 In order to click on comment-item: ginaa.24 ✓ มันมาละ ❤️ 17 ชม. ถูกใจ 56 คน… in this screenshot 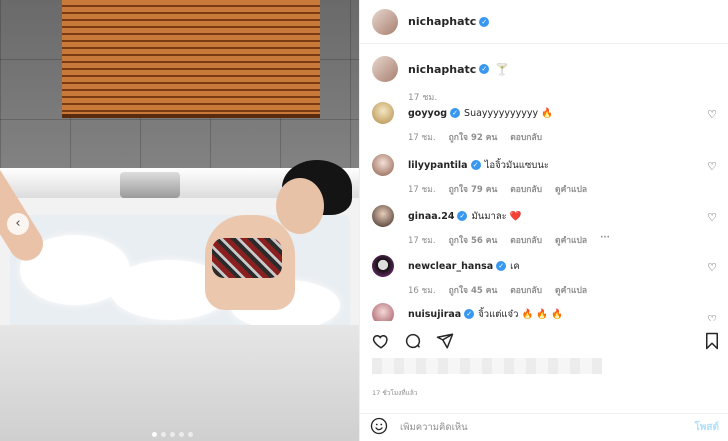, I will do `click(546, 226)`.